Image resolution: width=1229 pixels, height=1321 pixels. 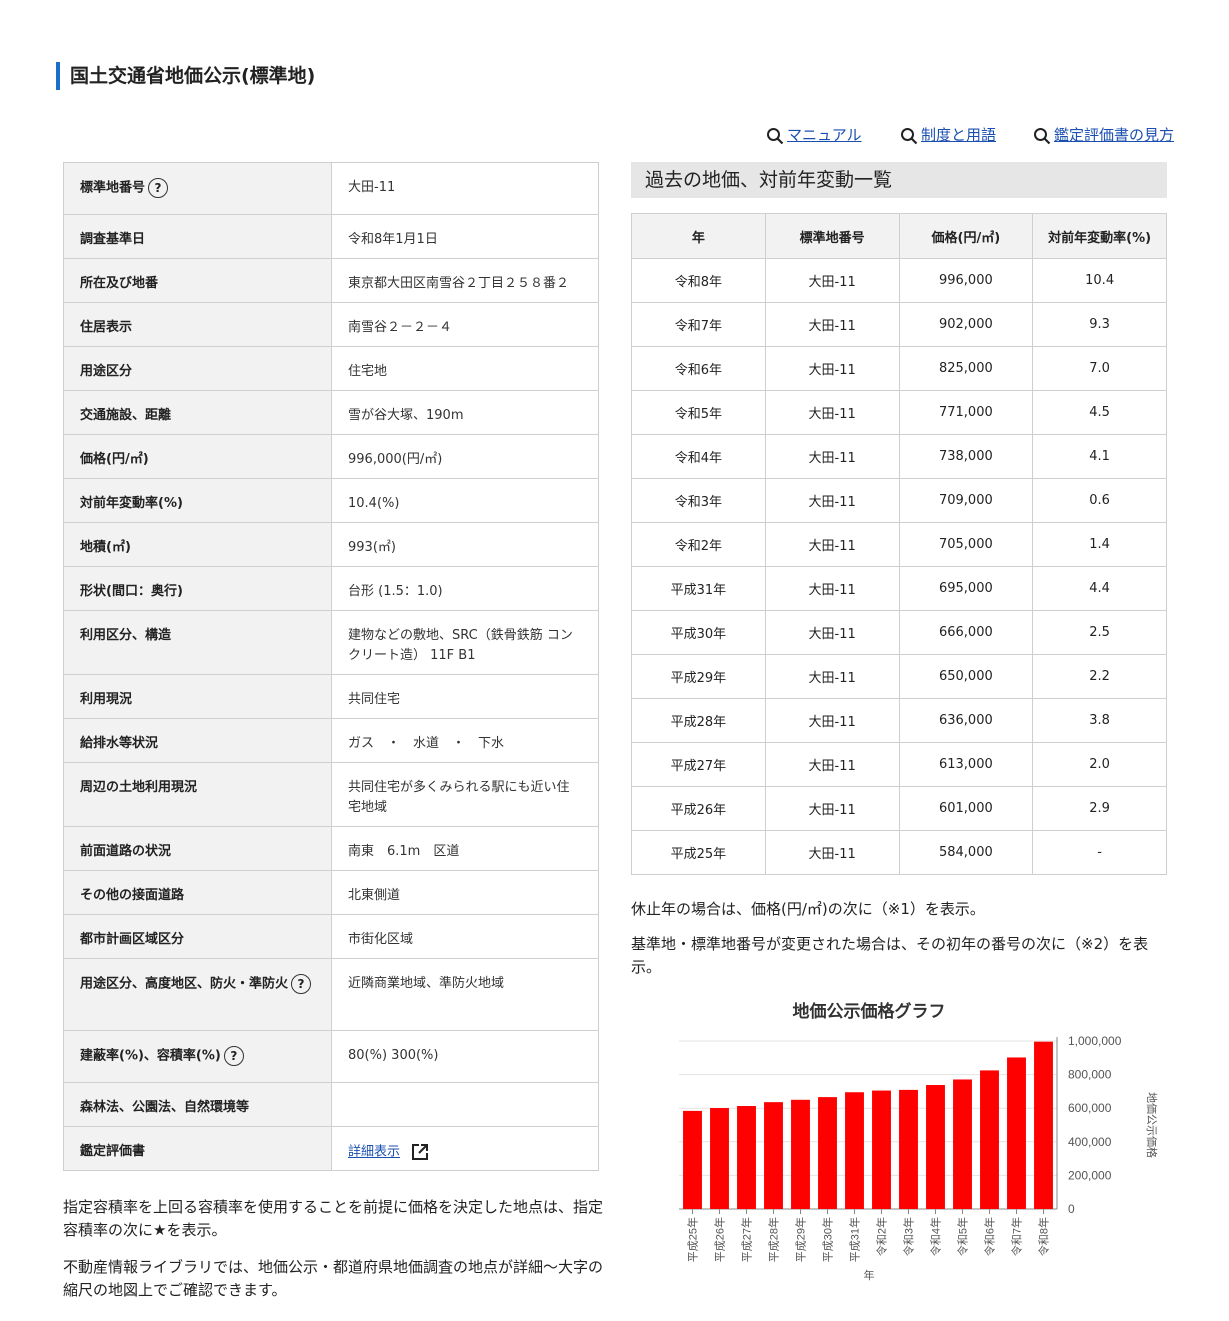 What do you see at coordinates (1103, 134) in the screenshot?
I see `appraisal-guide-link: 鑑定評価書の見方` at bounding box center [1103, 134].